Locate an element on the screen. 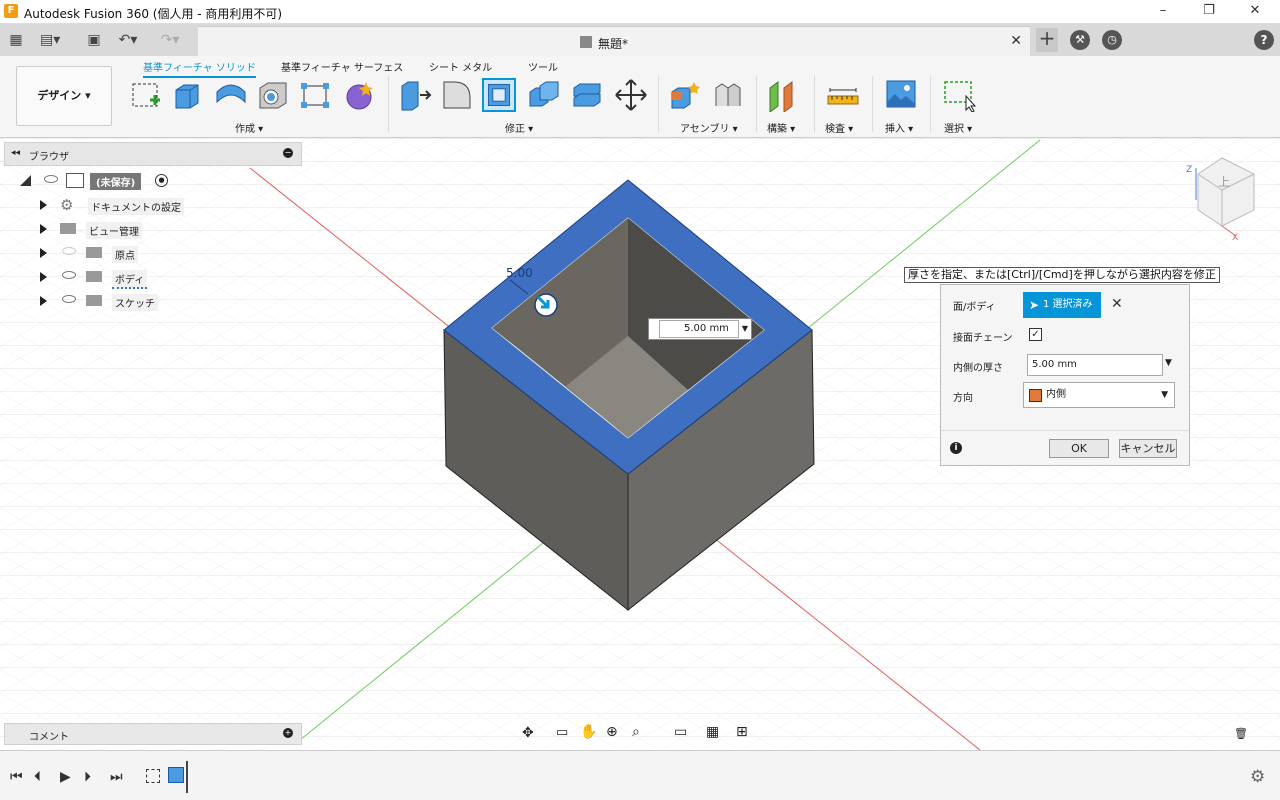  timeline-sketch-feature-icon is located at coordinates (153, 776).